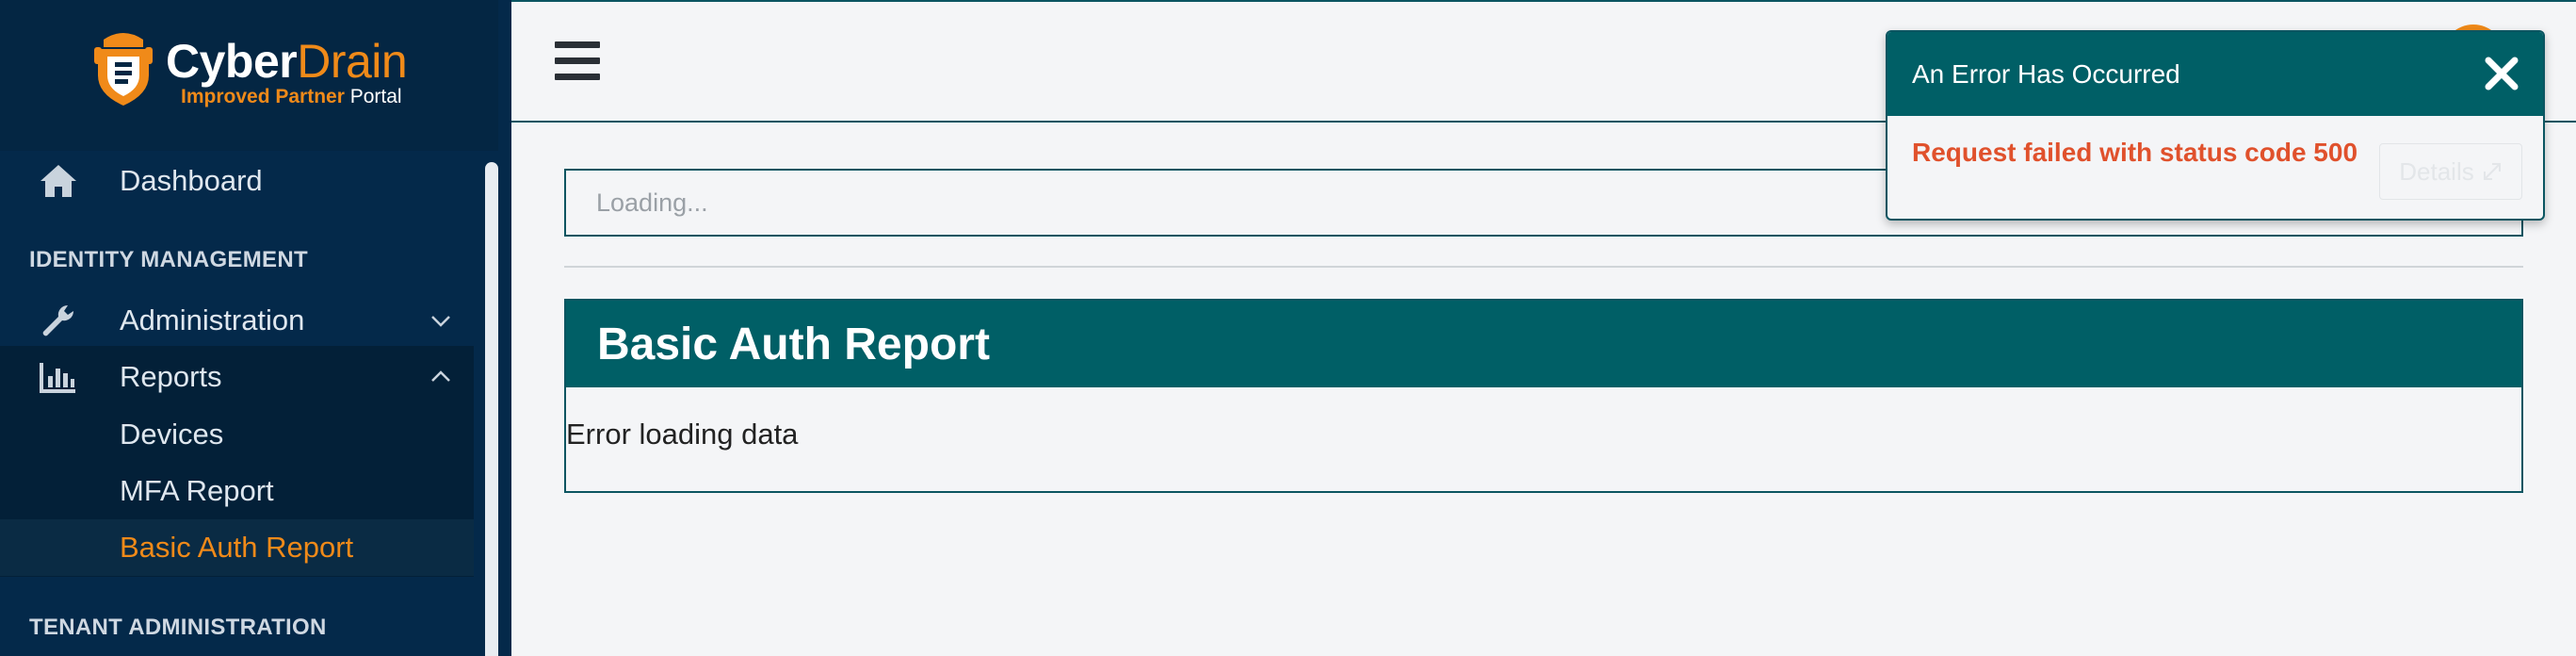 The width and height of the screenshot is (2576, 656). What do you see at coordinates (237, 434) in the screenshot?
I see `sidebar-item-devices: Devices` at bounding box center [237, 434].